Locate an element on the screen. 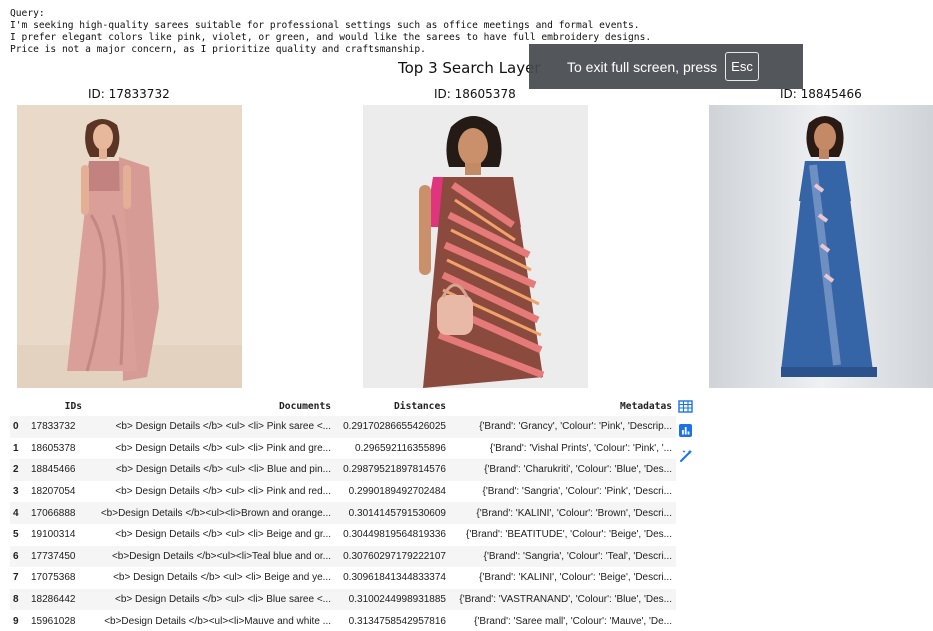 The height and width of the screenshot is (631, 933). cell-id: 18605378 is located at coordinates (53, 448).